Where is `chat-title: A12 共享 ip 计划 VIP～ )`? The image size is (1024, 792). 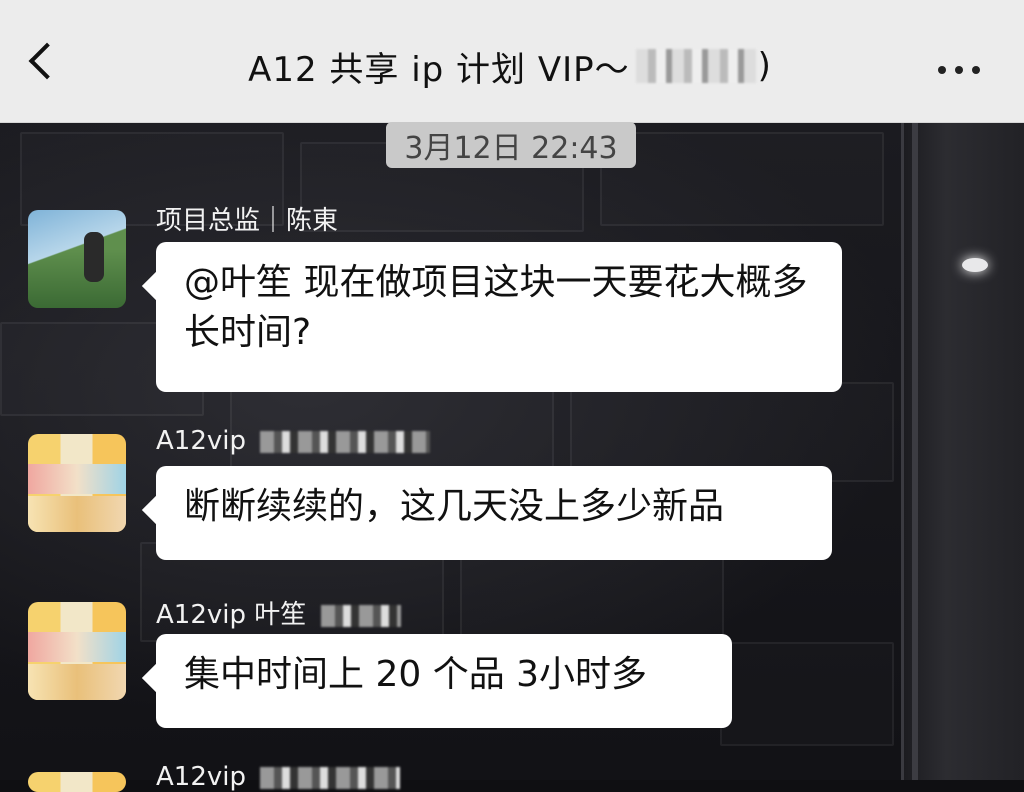
chat-title: A12 共享 ip 计划 VIP～ ) is located at coordinates (510, 66).